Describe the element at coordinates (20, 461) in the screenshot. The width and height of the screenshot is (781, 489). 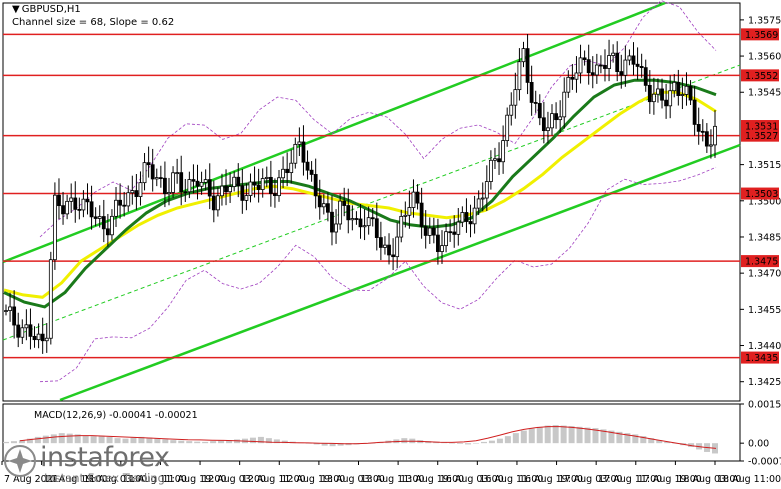
I see `instaforex-logo-icon` at that location.